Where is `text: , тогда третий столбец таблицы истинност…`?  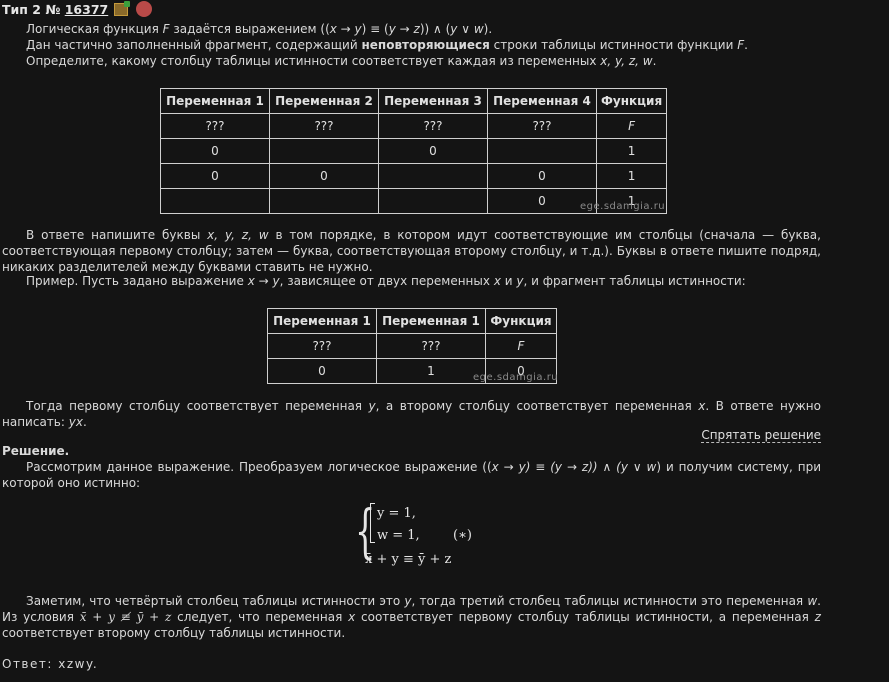 text: , тогда третий столбец таблицы истинност… is located at coordinates (607, 601).